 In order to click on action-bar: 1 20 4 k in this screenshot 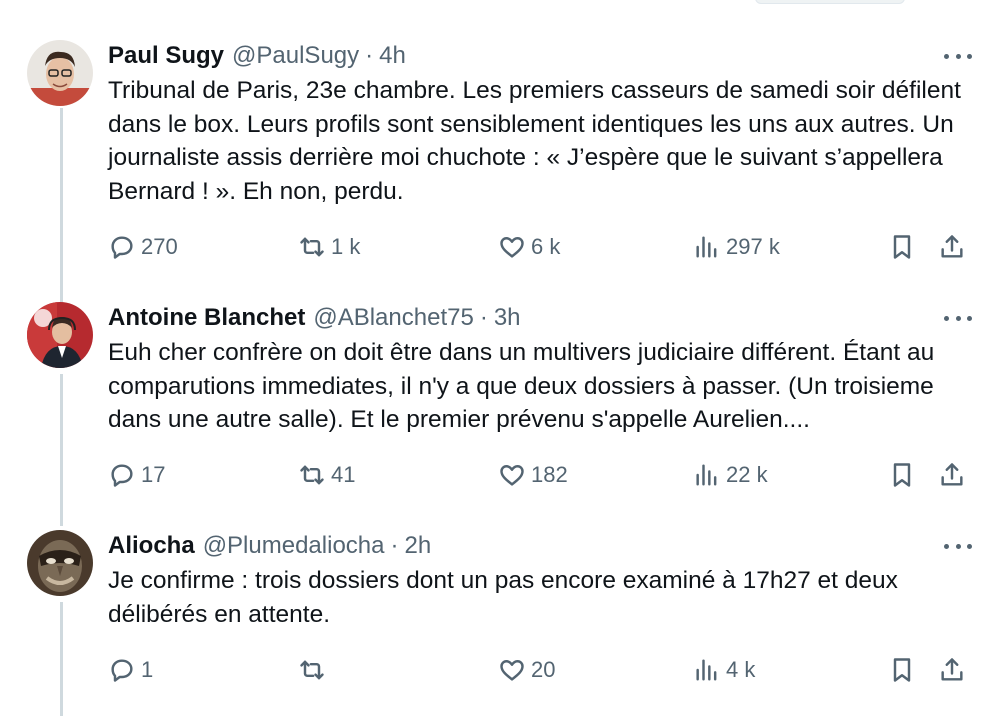, I will do `click(540, 670)`.